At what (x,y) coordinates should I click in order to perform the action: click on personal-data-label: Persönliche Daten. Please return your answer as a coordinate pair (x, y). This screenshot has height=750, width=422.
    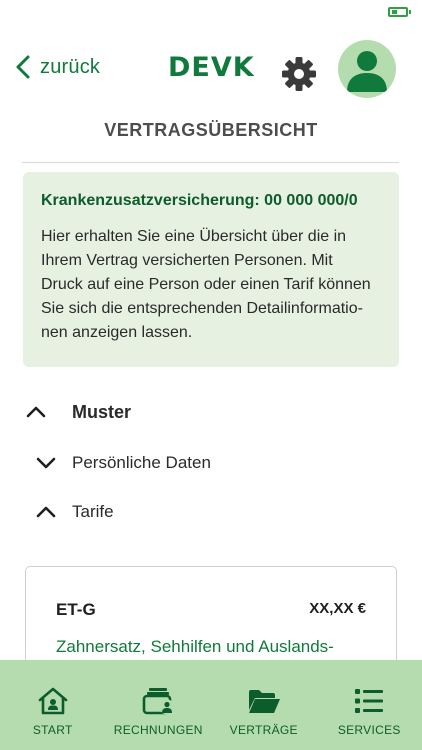
    Looking at the image, I should click on (141, 462).